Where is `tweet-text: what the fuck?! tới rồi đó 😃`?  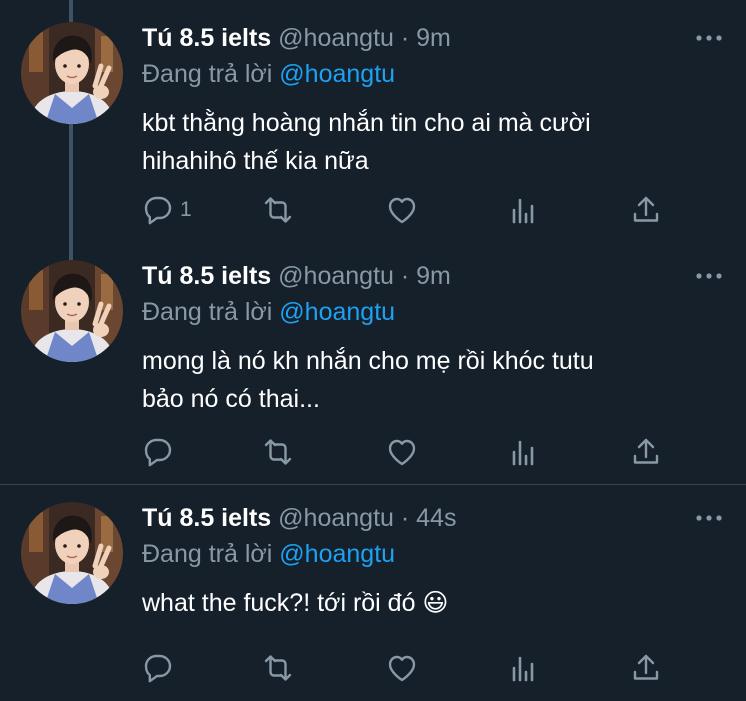
tweet-text: what the fuck?! tới rồi đó 😃 is located at coordinates (432, 603).